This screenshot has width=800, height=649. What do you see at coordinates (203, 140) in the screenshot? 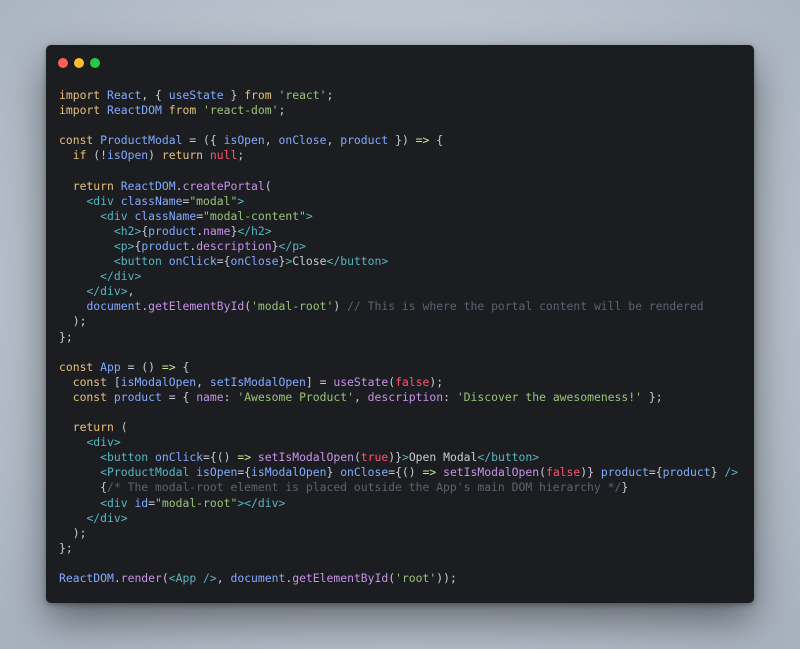
I see `code-token: = ({` at bounding box center [203, 140].